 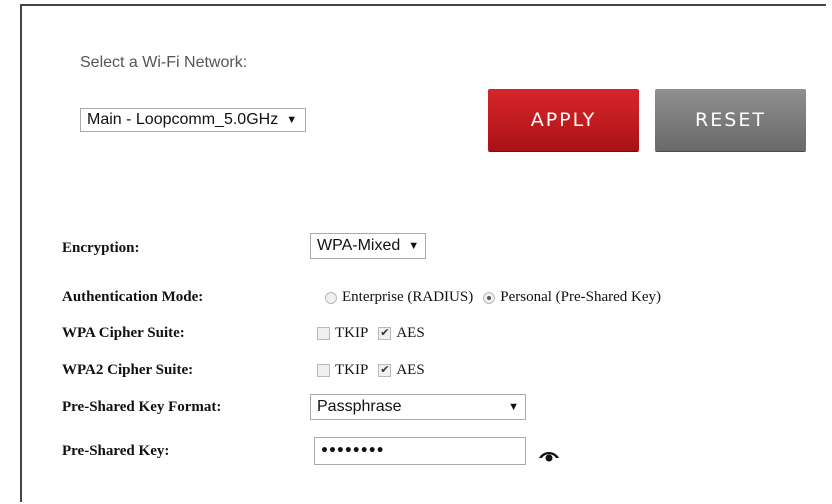 What do you see at coordinates (323, 370) in the screenshot?
I see `wpa2-tkip-checkbox` at bounding box center [323, 370].